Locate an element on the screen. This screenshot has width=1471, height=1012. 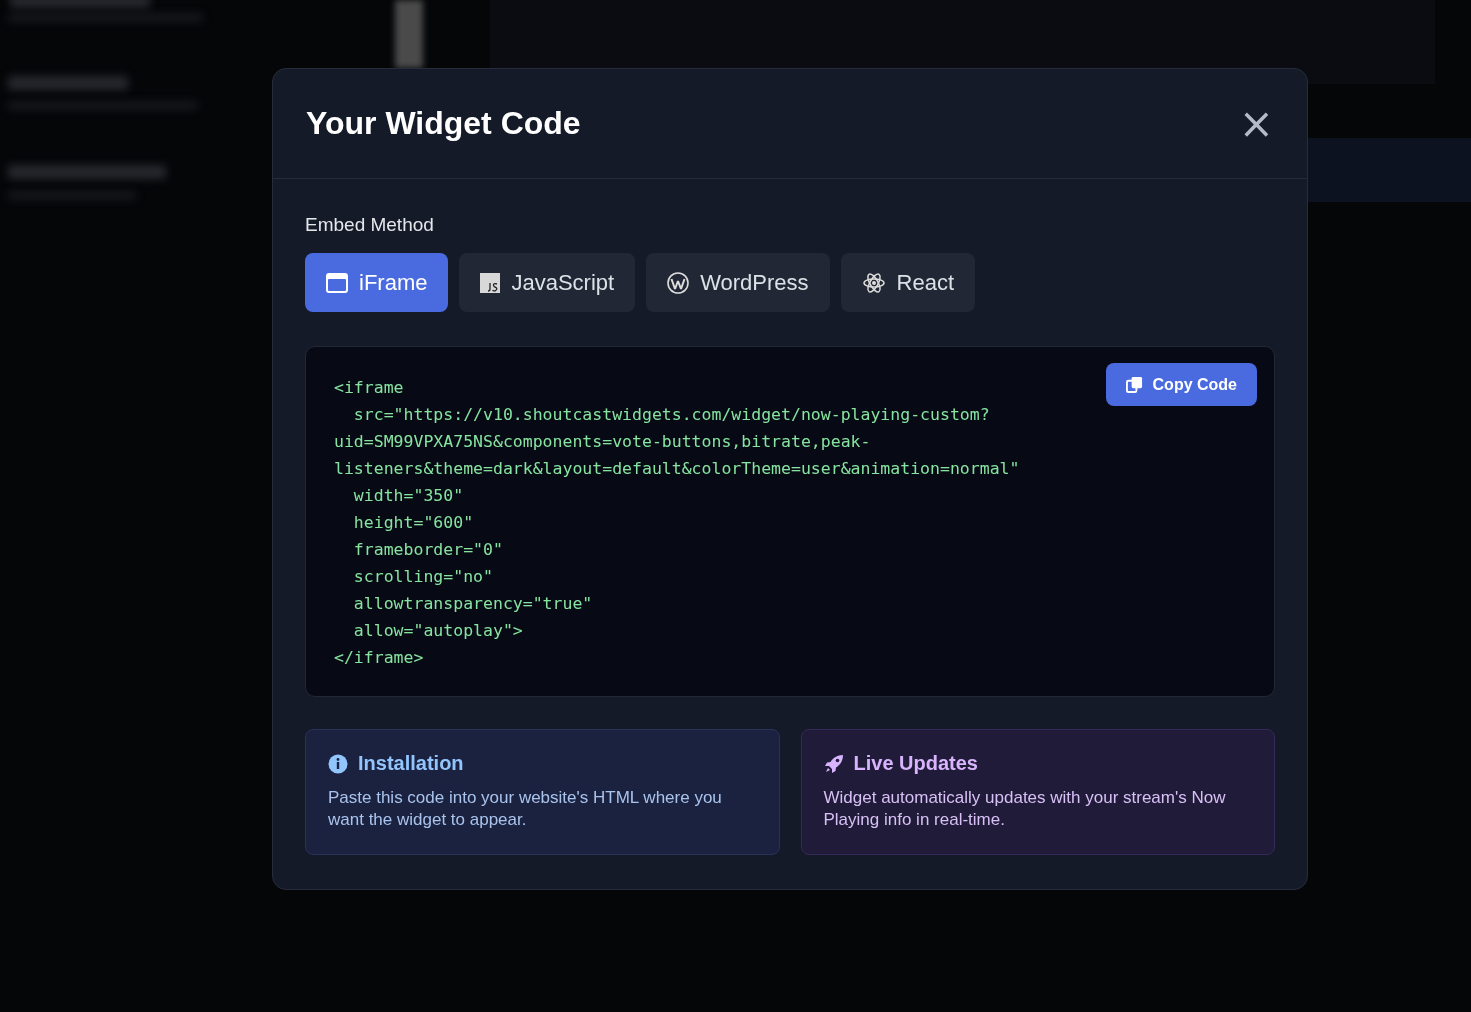
code-line: width="350" is located at coordinates (408, 496).